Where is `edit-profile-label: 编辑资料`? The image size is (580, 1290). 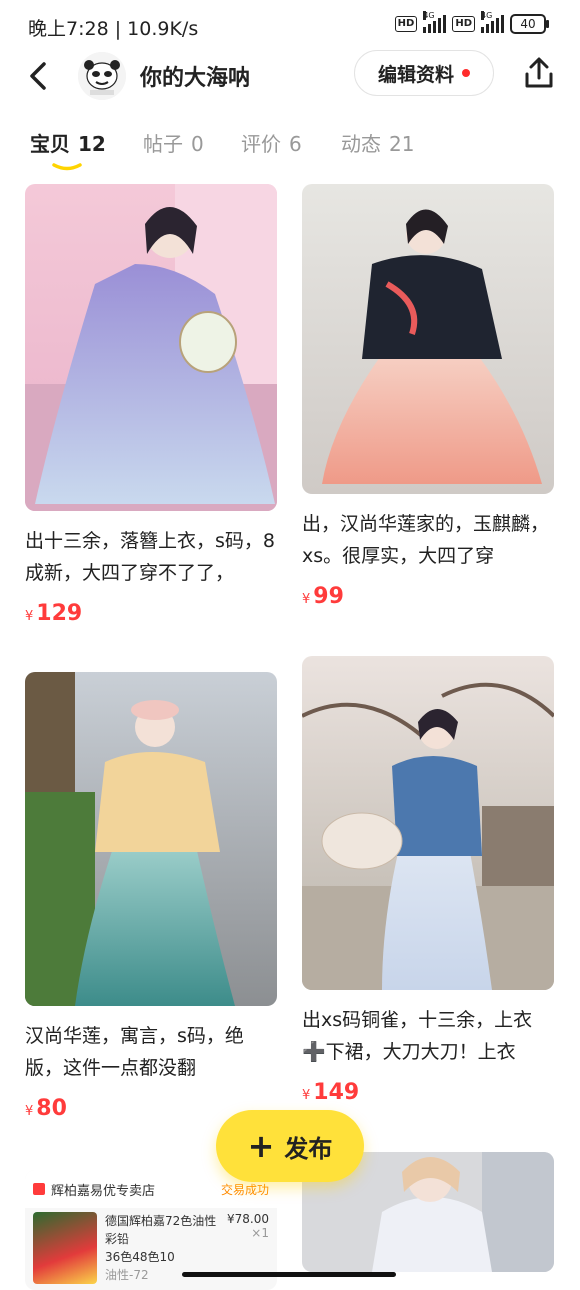 edit-profile-label: 编辑资料 is located at coordinates (415, 74).